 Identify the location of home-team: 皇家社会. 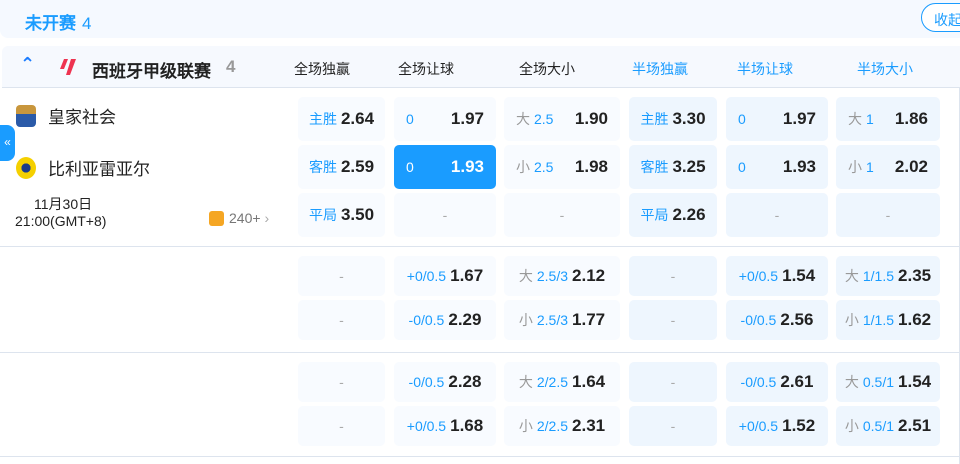
(66, 115).